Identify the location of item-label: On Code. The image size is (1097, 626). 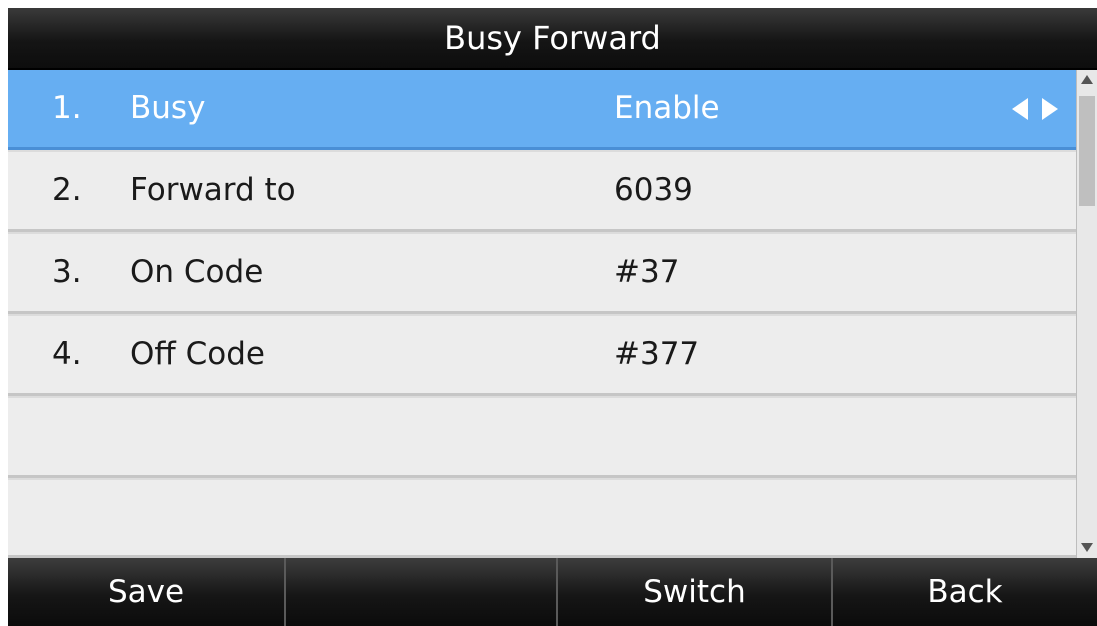
(197, 272).